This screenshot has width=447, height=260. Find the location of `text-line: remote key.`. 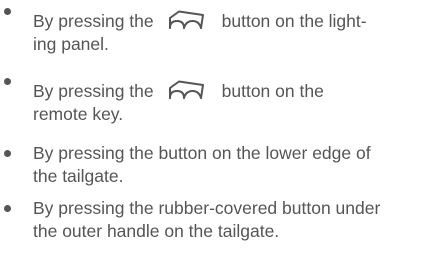

text-line: remote key. is located at coordinates (78, 114).